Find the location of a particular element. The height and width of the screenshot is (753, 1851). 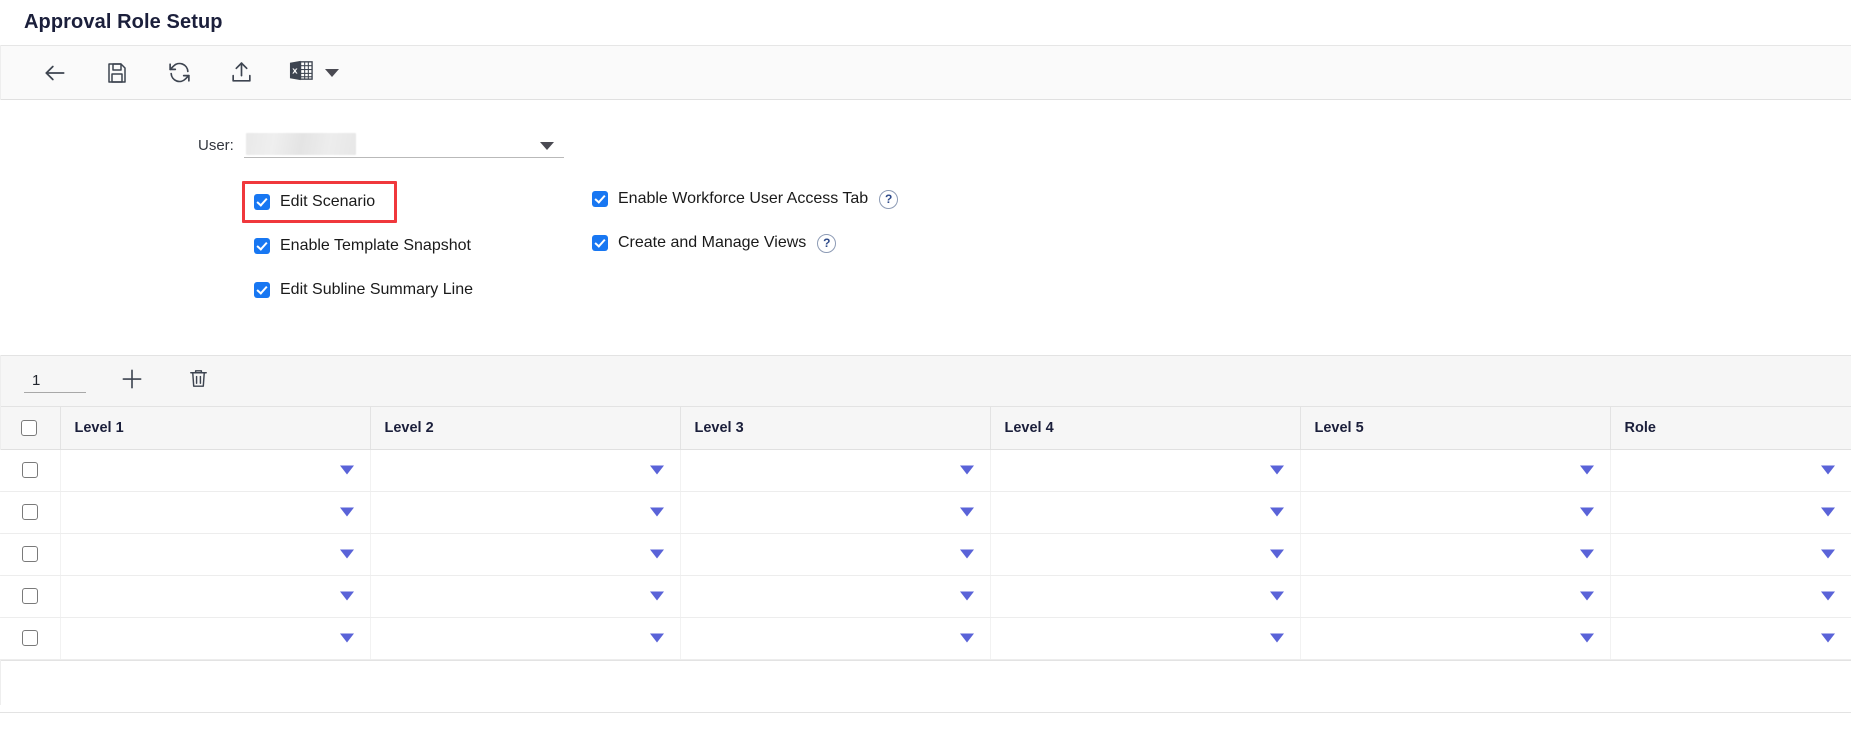

checkbox-label-create-and-manage-views: Create and Manage Views is located at coordinates (712, 243).